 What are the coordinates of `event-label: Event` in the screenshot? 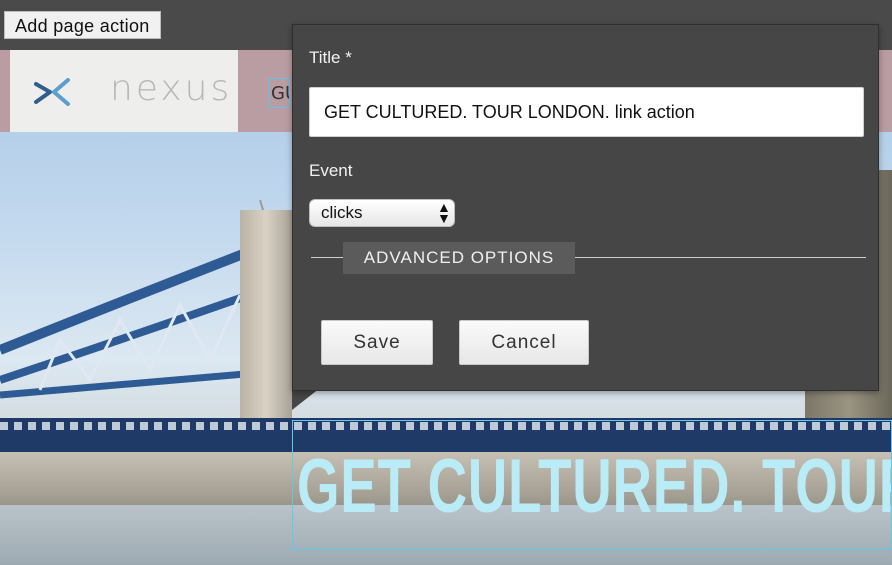 It's located at (331, 170).